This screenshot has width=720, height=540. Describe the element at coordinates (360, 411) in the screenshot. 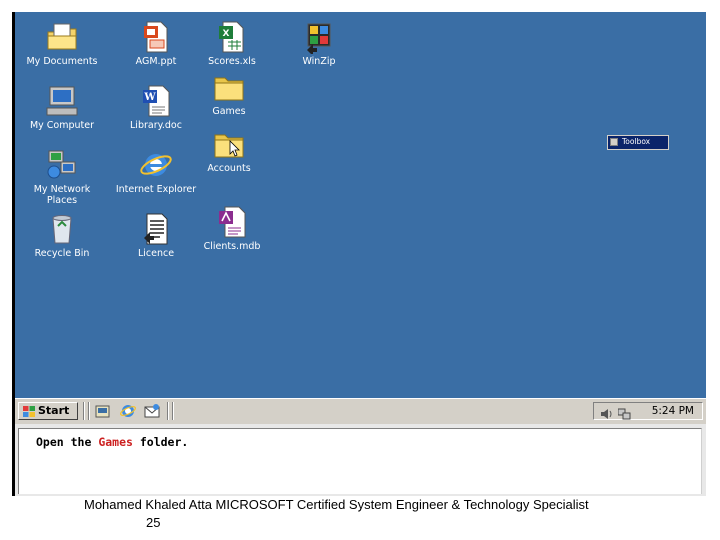

I see `taskbar: Start 5:24 PM` at that location.